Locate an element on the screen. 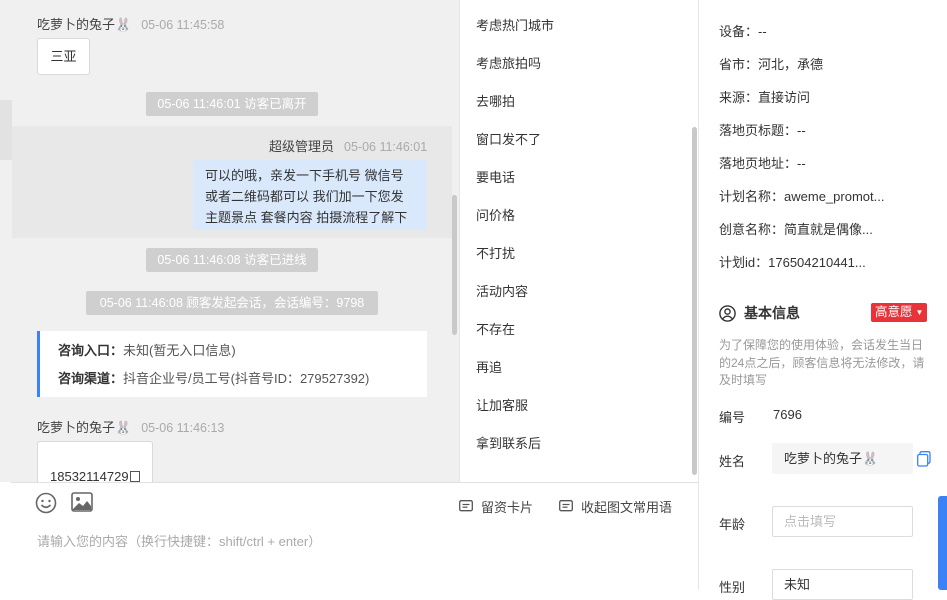 This screenshot has width=947, height=600. entry-value: 未知(暂无入口信息) is located at coordinates (179, 350).